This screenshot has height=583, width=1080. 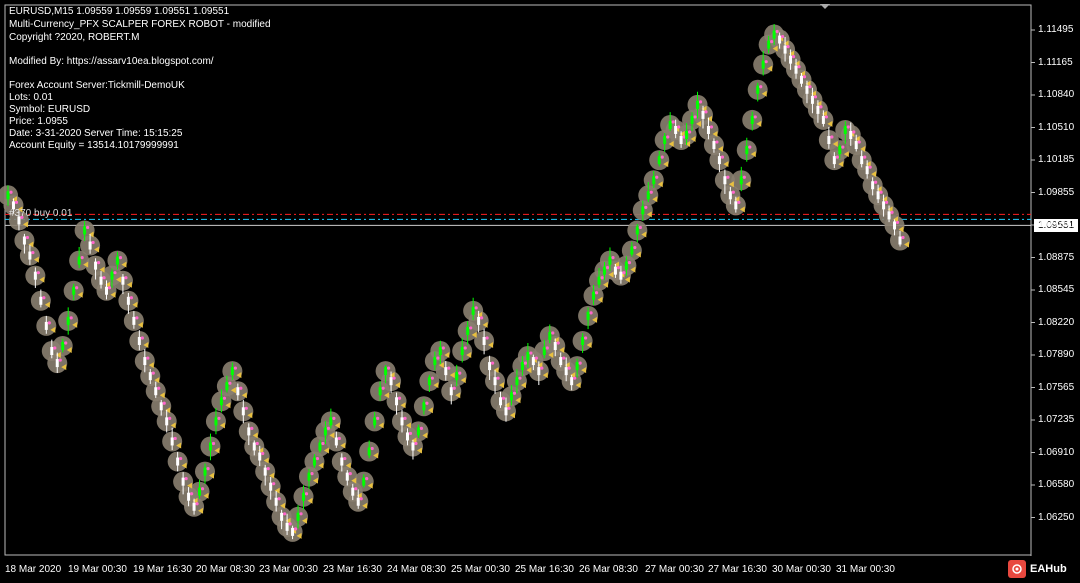 What do you see at coordinates (97, 569) in the screenshot?
I see `date-axis-label: 19 Mar 00:30` at bounding box center [97, 569].